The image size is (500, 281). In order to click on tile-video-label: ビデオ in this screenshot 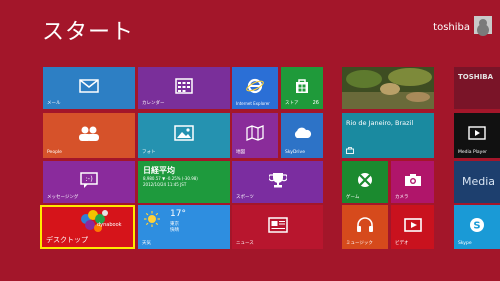, I will do `click(402, 243)`.